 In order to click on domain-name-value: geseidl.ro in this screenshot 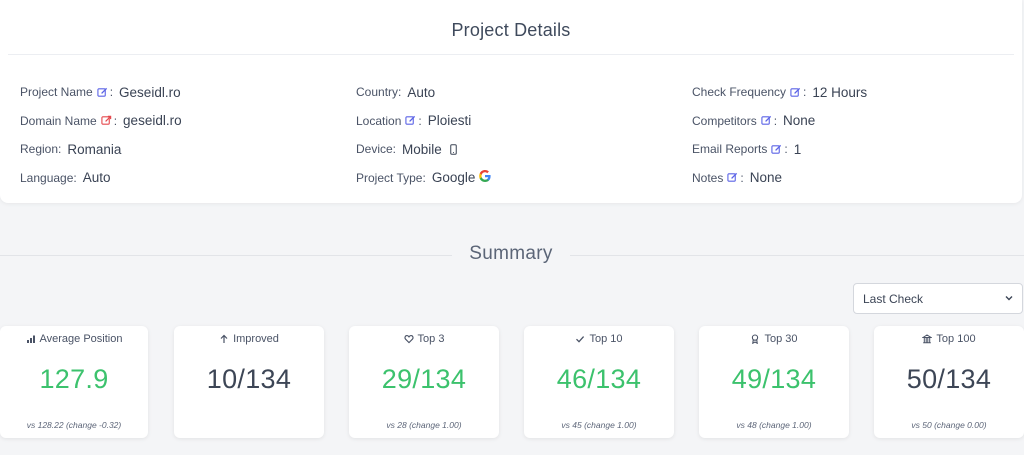, I will do `click(152, 121)`.